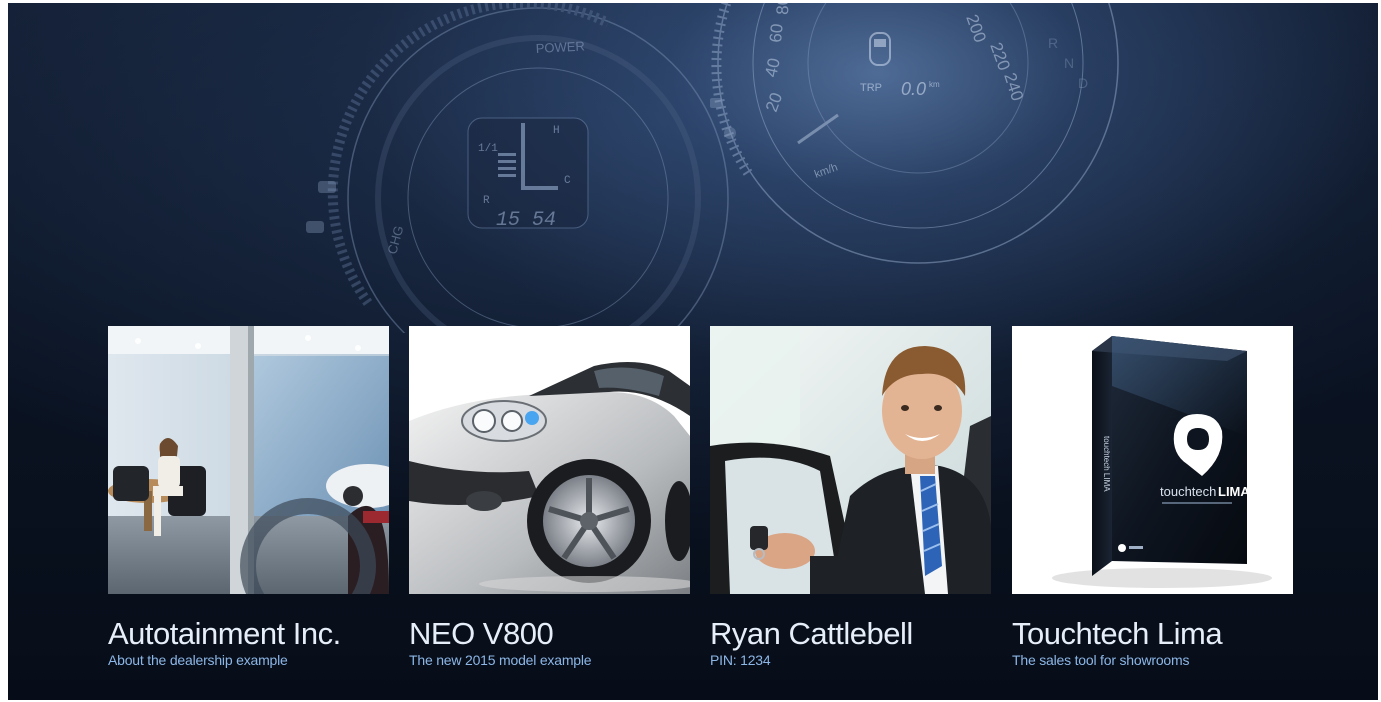  Describe the element at coordinates (549, 460) in the screenshot. I see `car-image` at that location.